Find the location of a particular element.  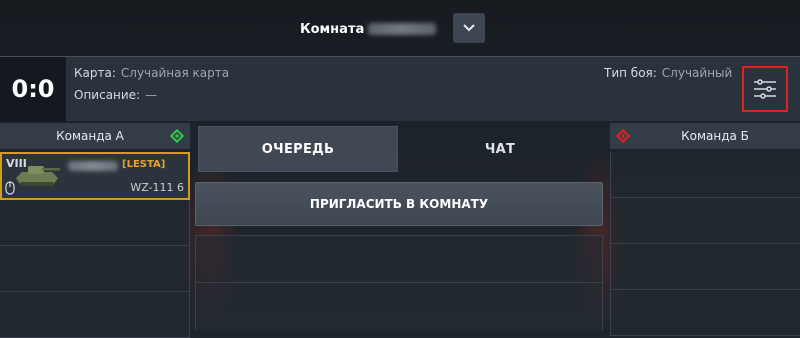

chevron-down-icon is located at coordinates (469, 28).